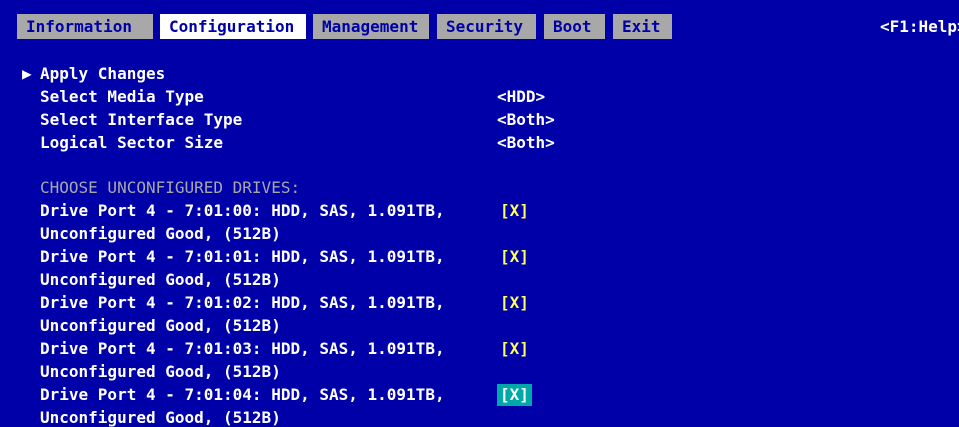  I want to click on apply-changes-label: Apply Changes, so click(103, 73).